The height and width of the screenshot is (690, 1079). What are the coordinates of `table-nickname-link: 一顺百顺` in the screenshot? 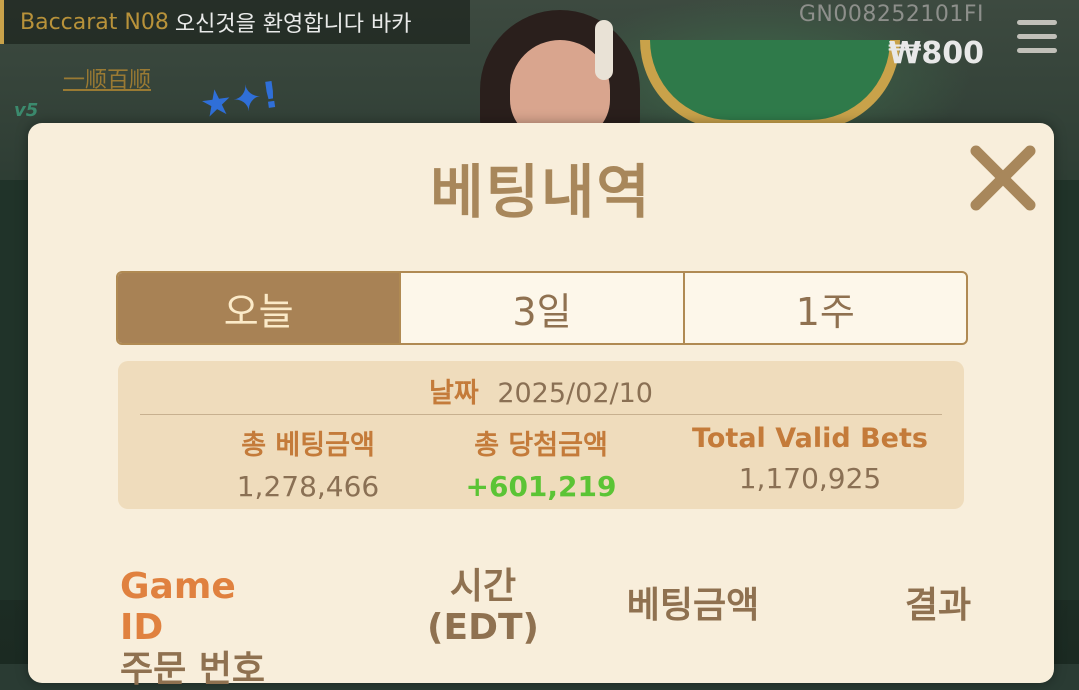 It's located at (107, 78).